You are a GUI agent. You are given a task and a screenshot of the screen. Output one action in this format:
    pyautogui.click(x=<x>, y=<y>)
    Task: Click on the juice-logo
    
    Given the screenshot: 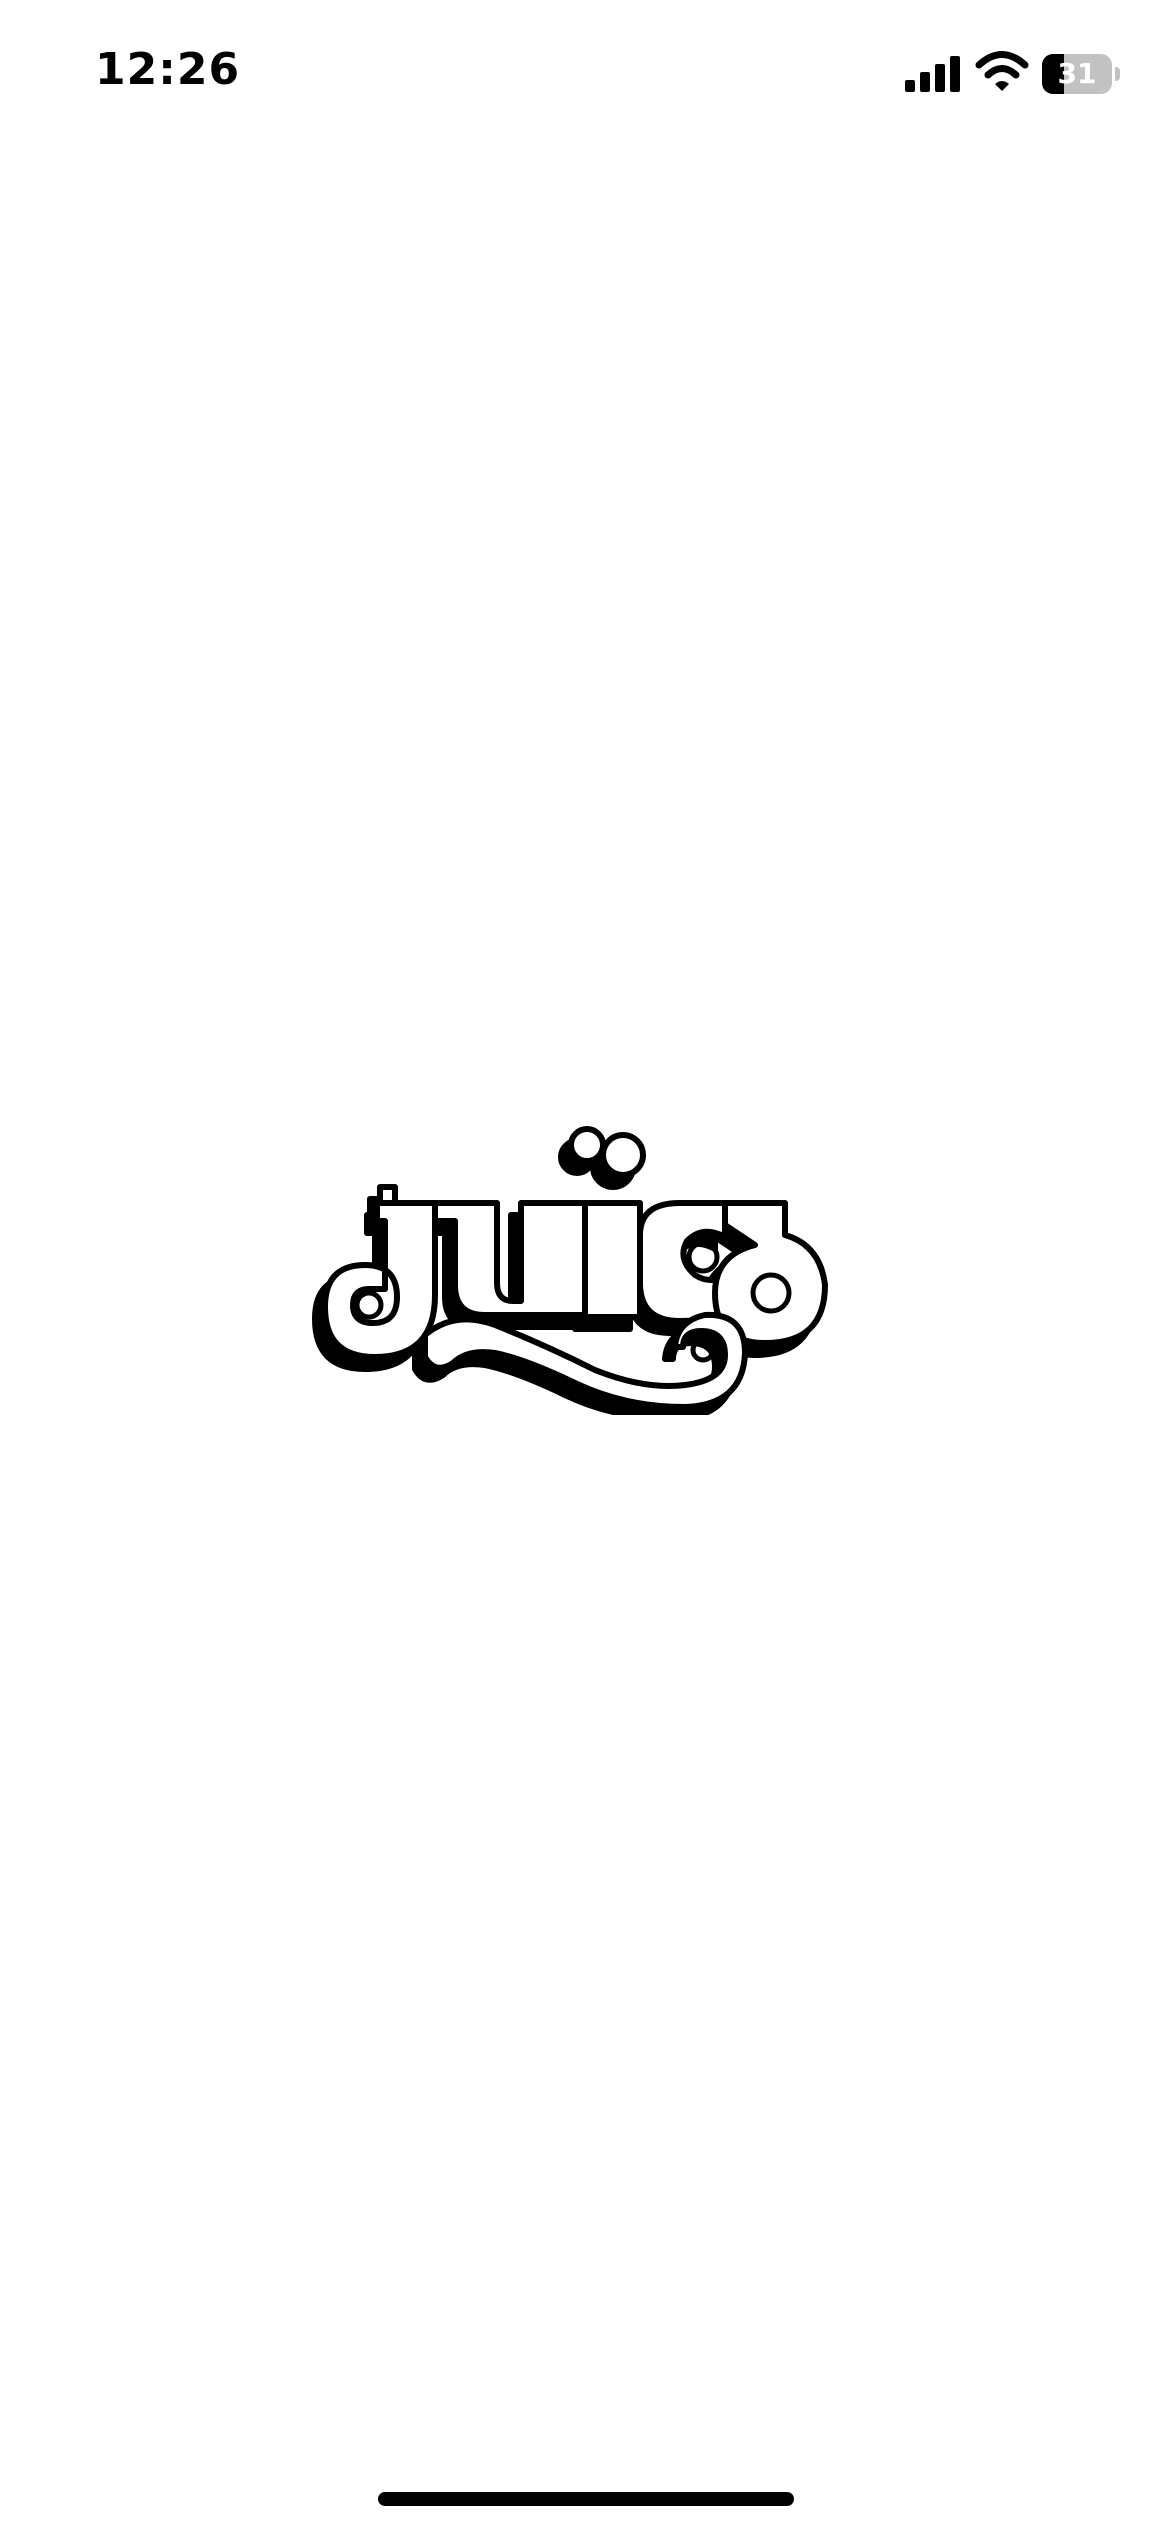 What is the action you would take?
    pyautogui.click(x=570, y=1270)
    